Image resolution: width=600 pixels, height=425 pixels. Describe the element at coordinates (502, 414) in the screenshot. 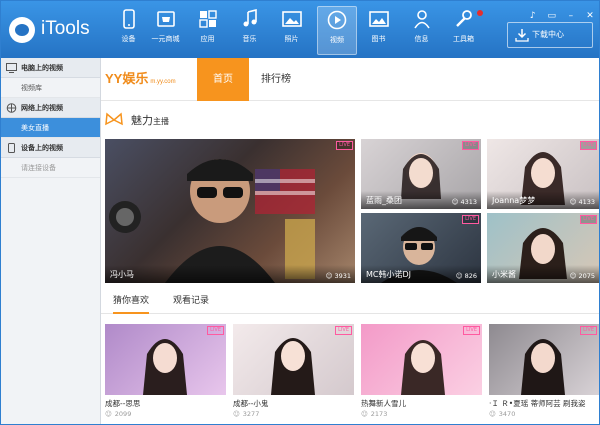

I see `tile-viewers: 3470` at that location.